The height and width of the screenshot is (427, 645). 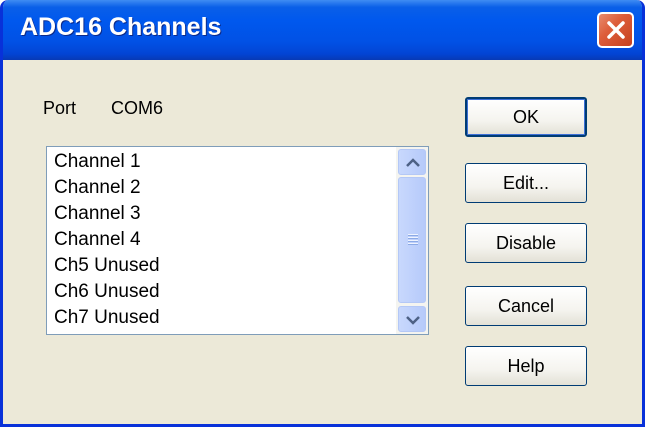 What do you see at coordinates (526, 243) in the screenshot?
I see `disable-button: Disable` at bounding box center [526, 243].